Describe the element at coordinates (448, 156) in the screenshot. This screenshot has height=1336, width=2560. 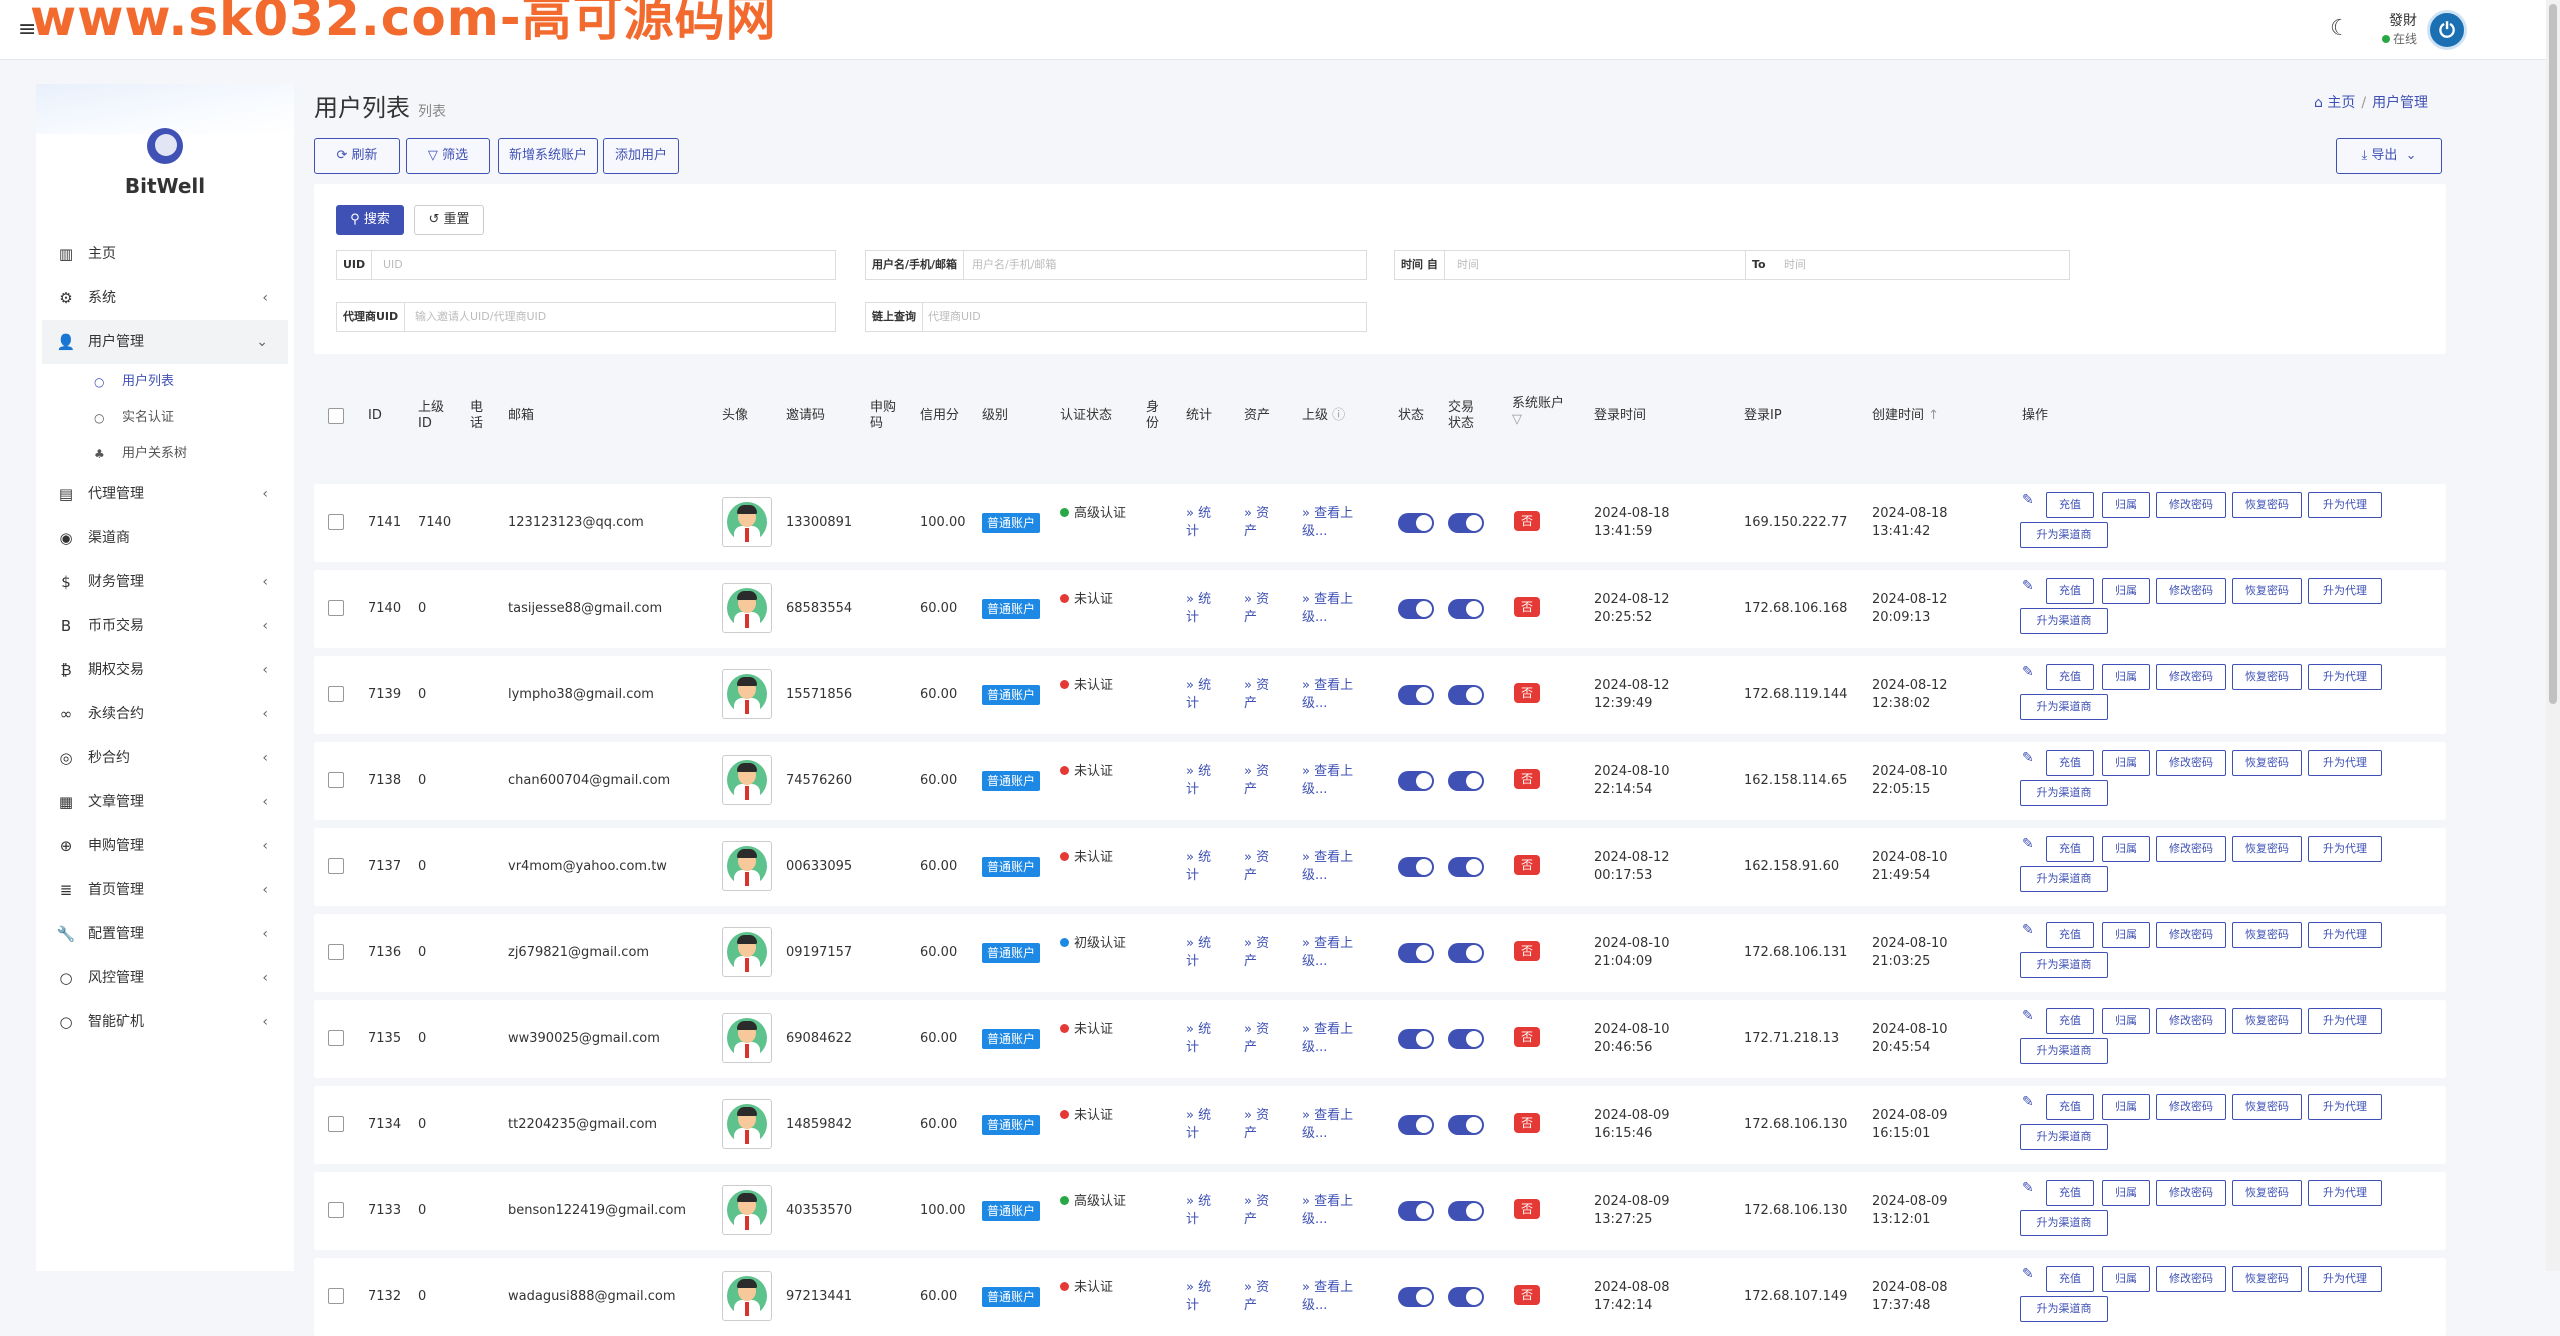
I see `filter-button: ▽ 筛选` at that location.